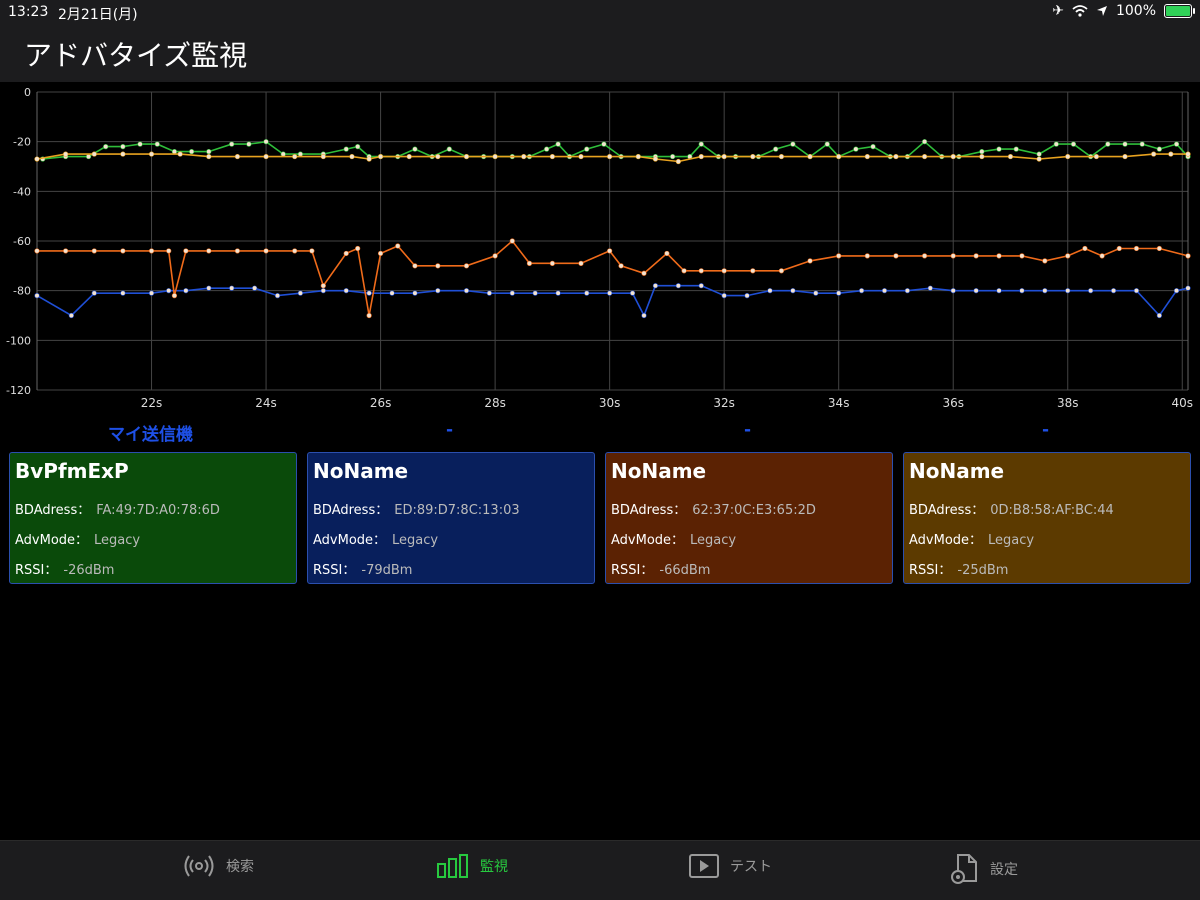 Image resolution: width=1200 pixels, height=900 pixels. Describe the element at coordinates (72, 471) in the screenshot. I see `device-name: BvPfmExP` at that location.